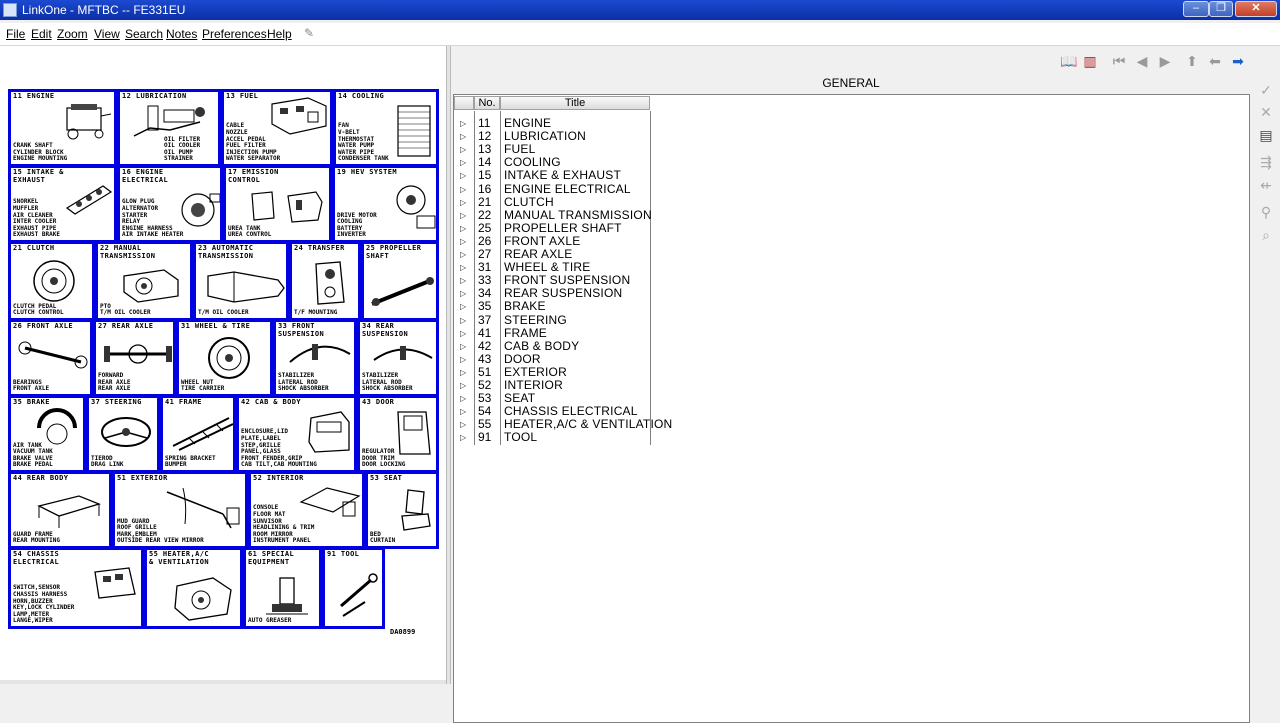 This screenshot has height=723, width=1280. What do you see at coordinates (554, 398) in the screenshot?
I see `list-item: ▷ 53 SEAT` at bounding box center [554, 398].